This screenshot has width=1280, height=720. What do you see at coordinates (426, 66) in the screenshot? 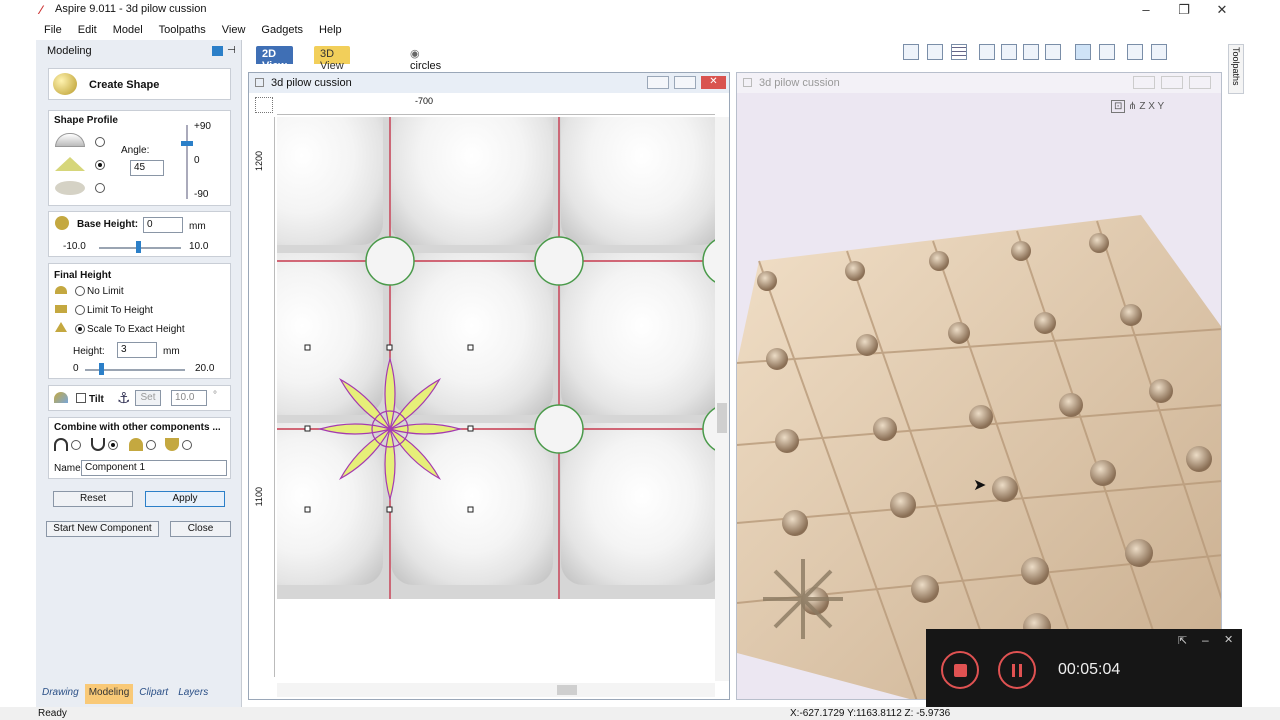
I see `layer-dropdown-value: circles` at bounding box center [426, 66].